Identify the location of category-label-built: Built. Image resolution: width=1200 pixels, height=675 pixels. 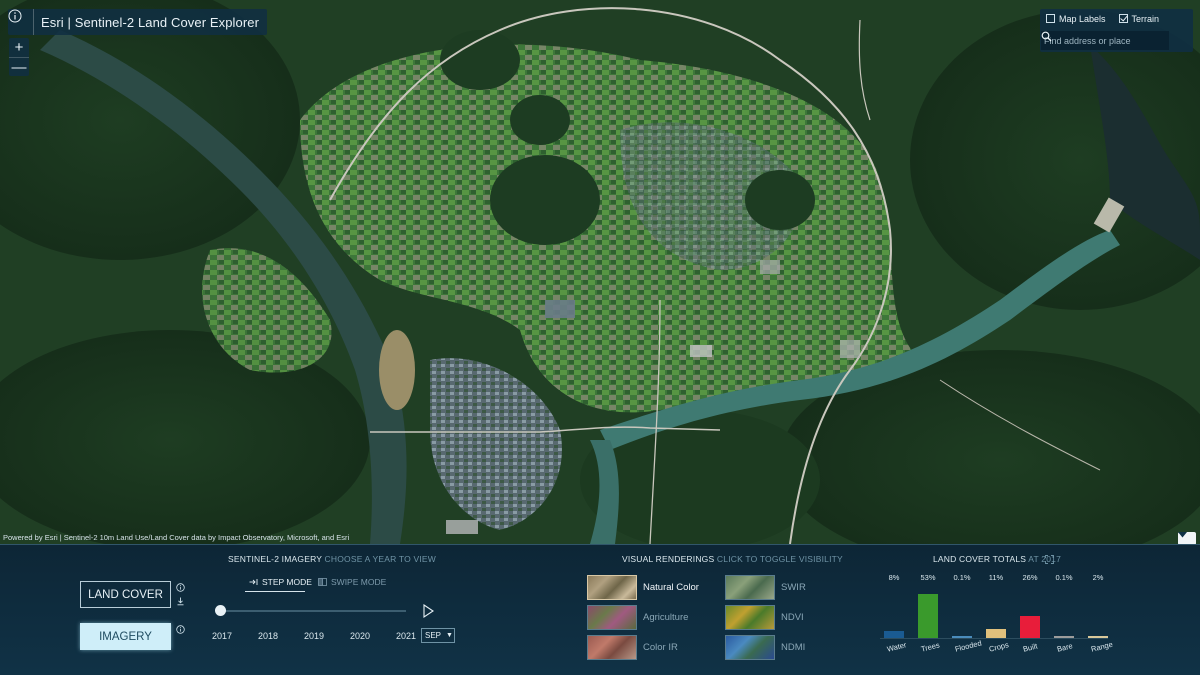
(1030, 647).